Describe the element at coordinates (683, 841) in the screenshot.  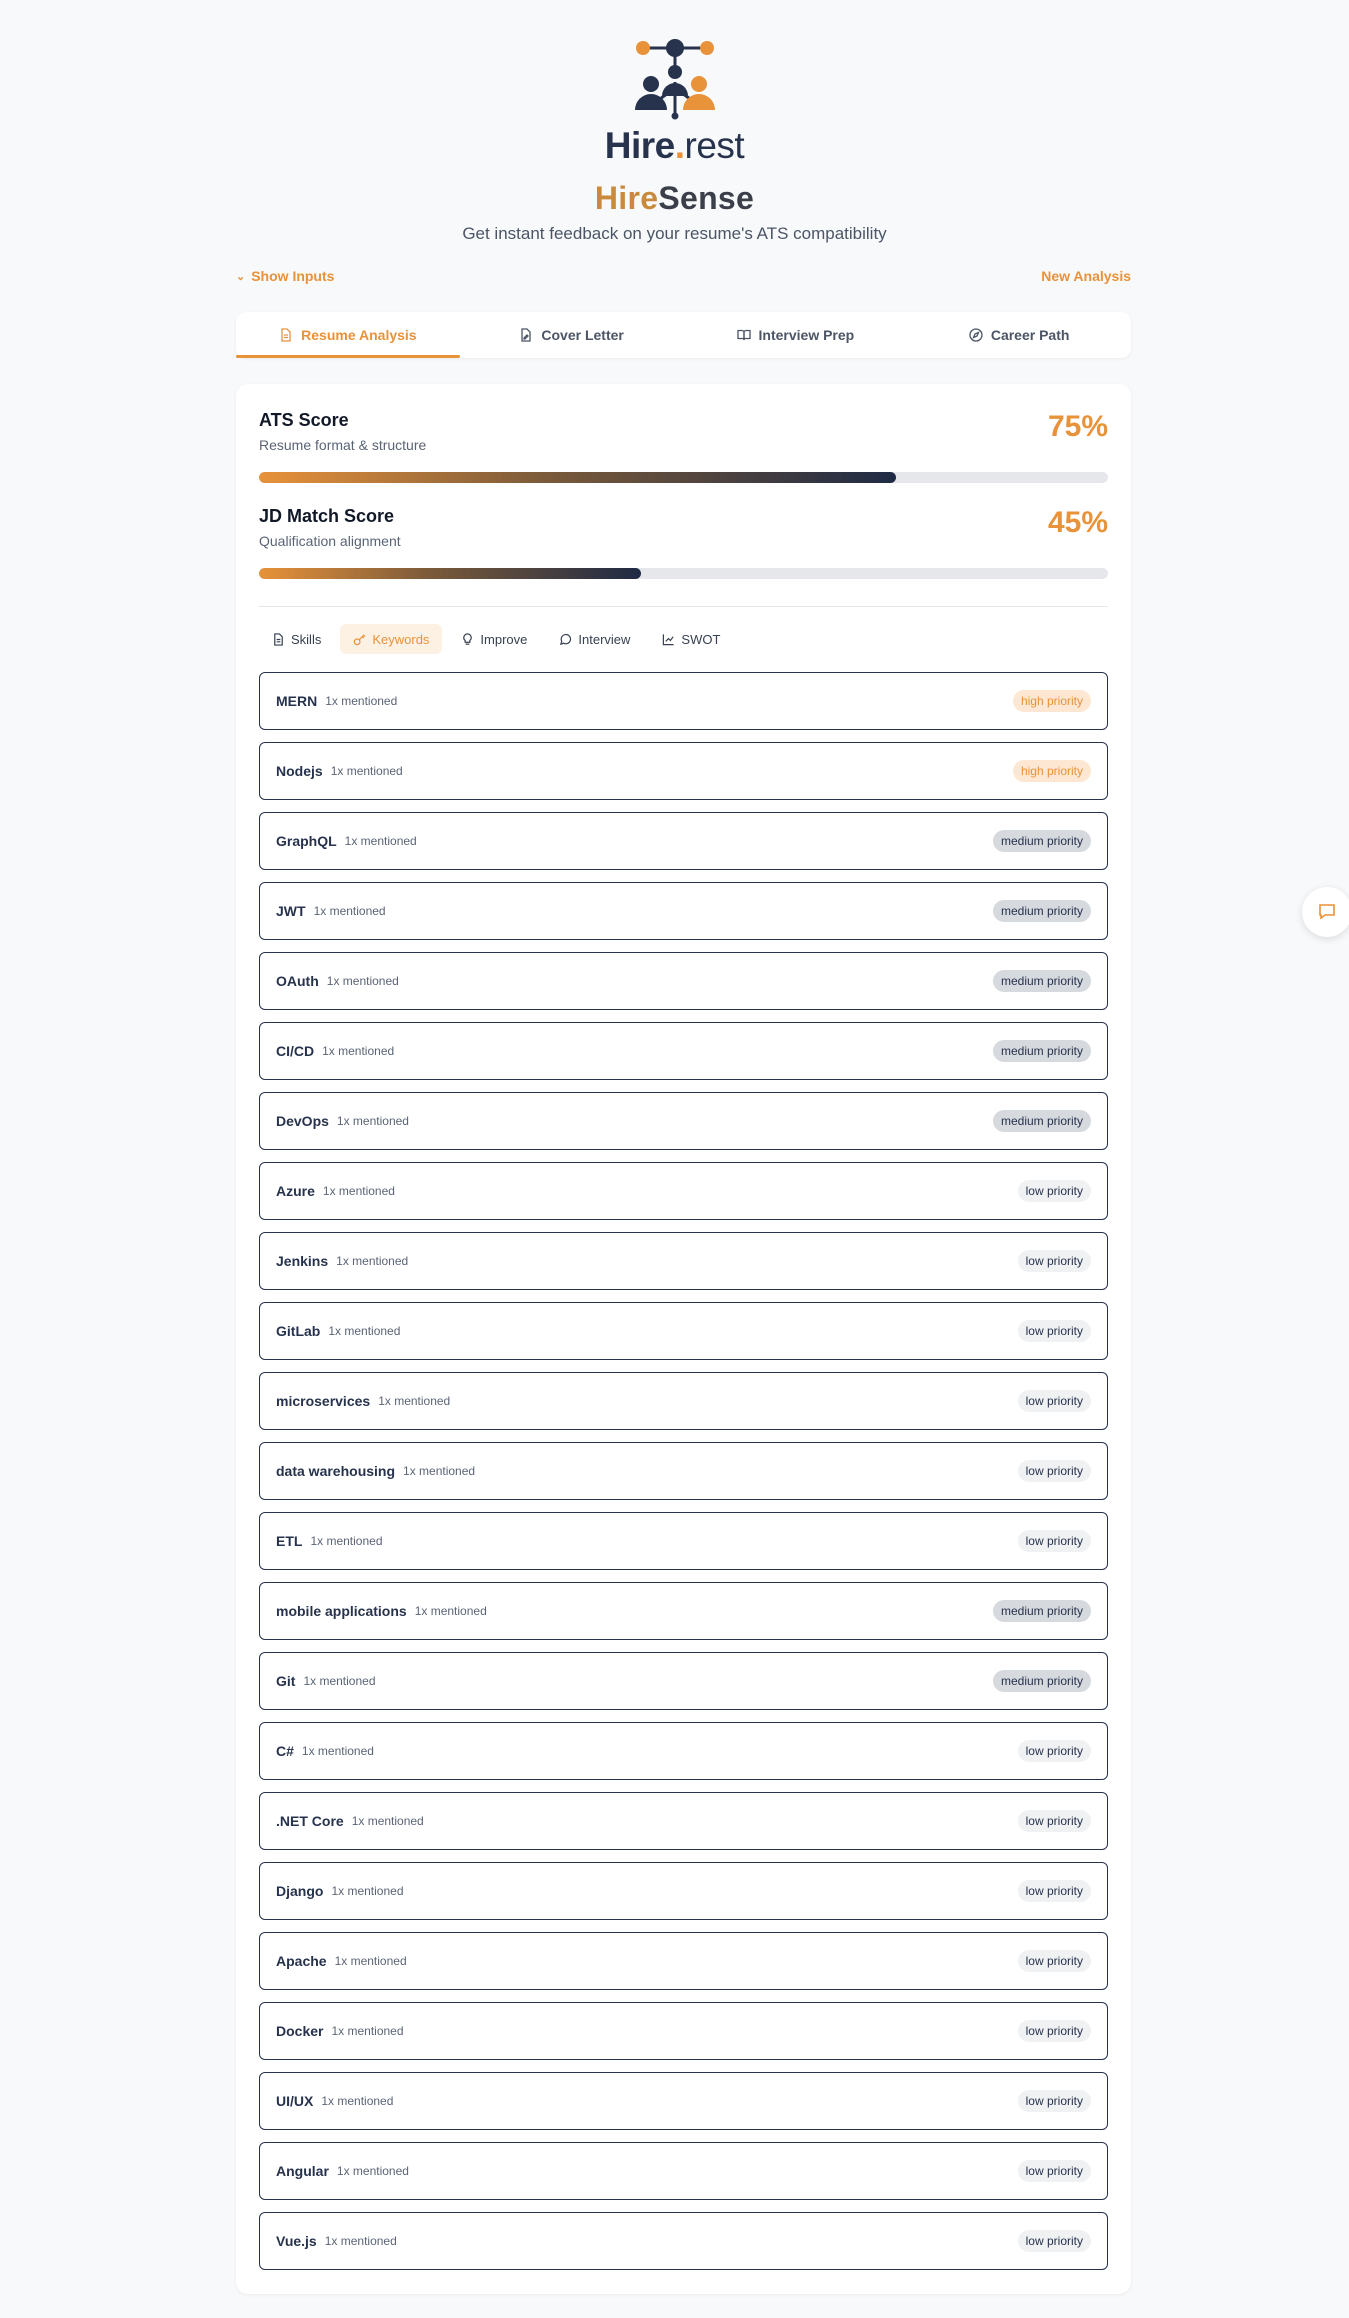
I see `keyword-row: GraphQL 1x mentioned medium priority` at that location.